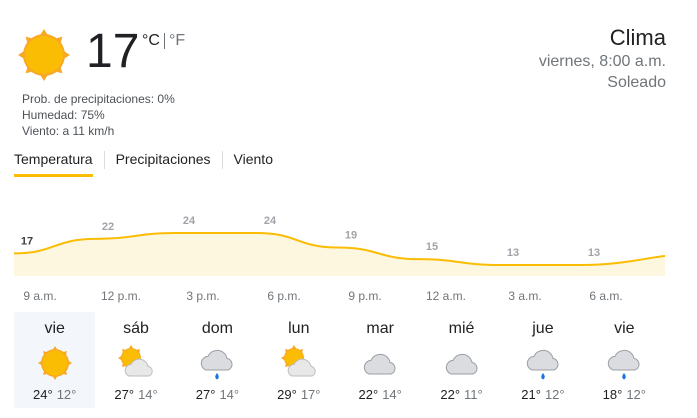 The height and width of the screenshot is (418, 697). I want to click on current-temperature: 17, so click(113, 51).